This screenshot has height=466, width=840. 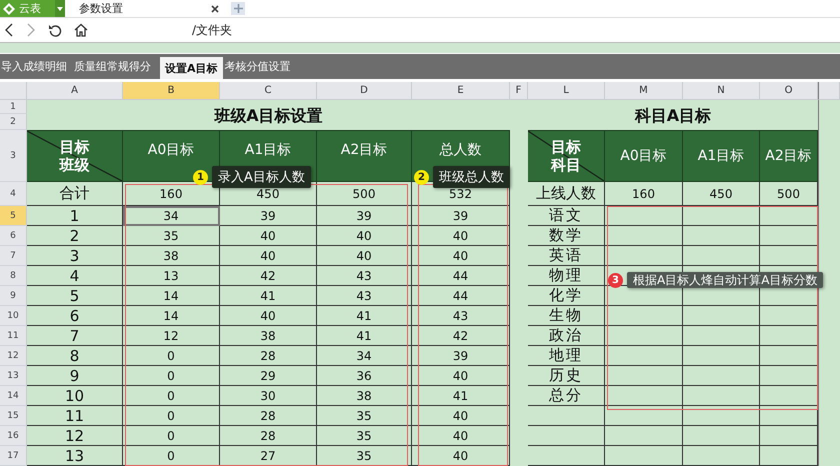 I want to click on column-header: L, so click(x=566, y=91).